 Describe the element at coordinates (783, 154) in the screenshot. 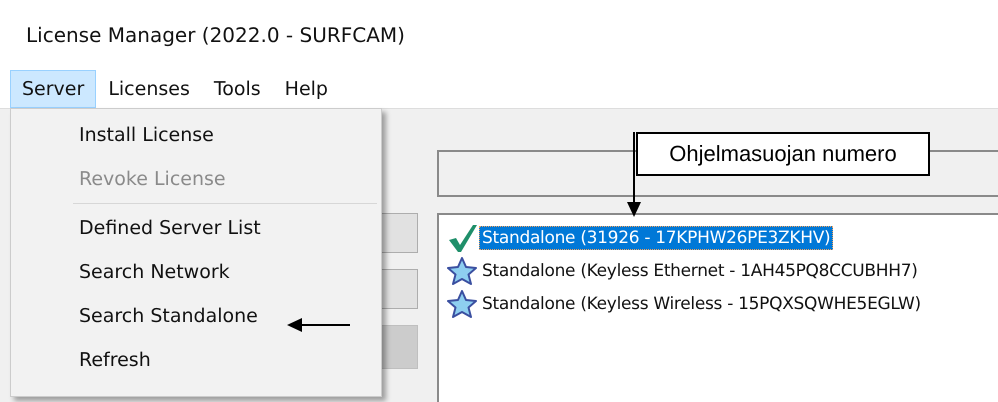

I see `callout-label: Ohjelmasuojan numero` at that location.